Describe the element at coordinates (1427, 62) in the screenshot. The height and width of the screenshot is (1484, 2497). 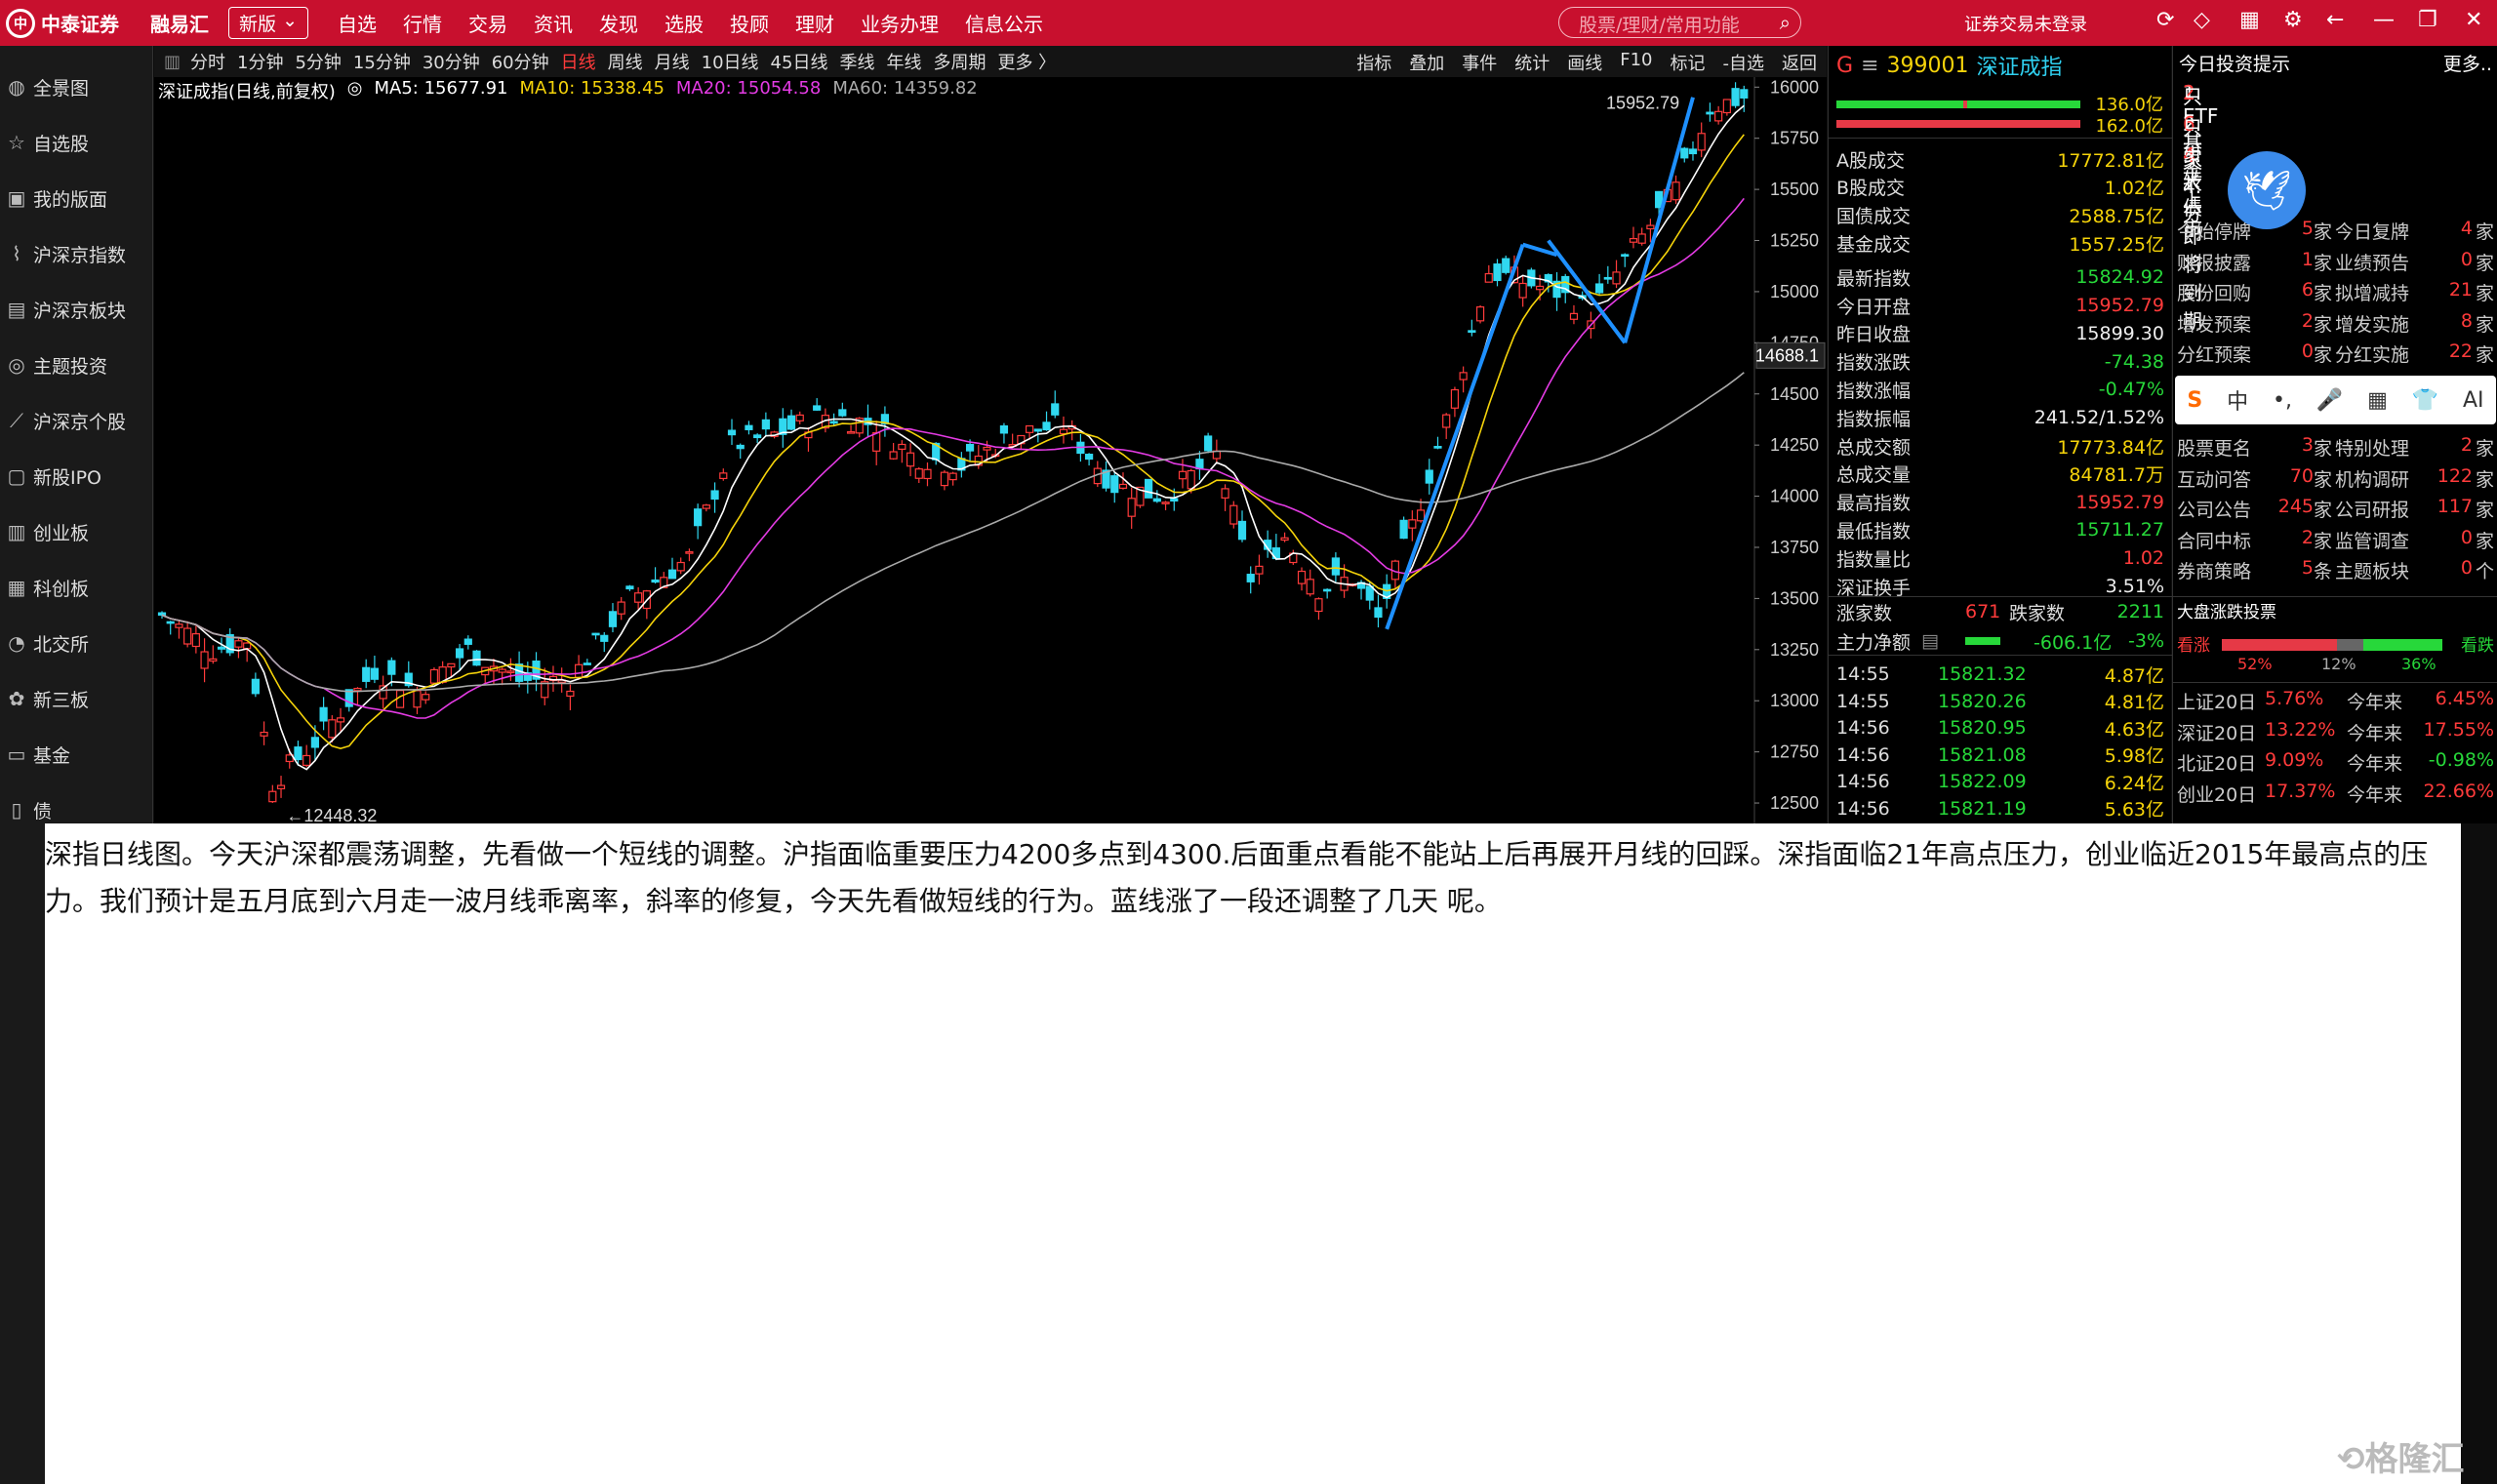
I see `chart-tool: 叠加` at that location.